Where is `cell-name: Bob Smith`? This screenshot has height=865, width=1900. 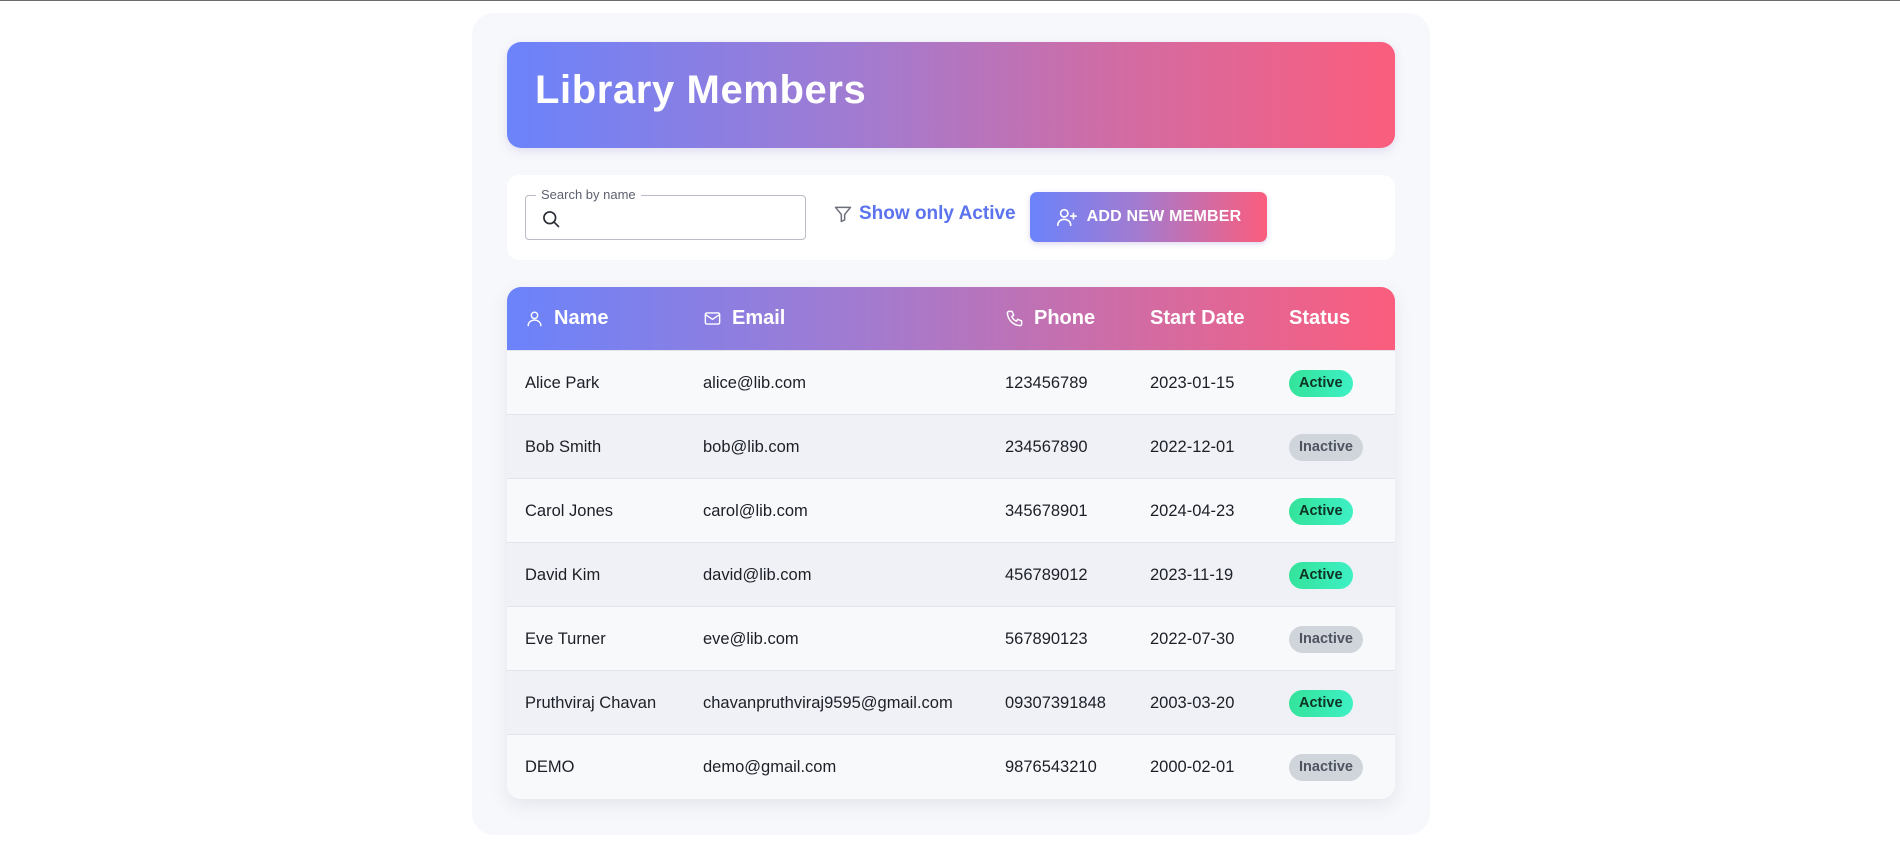 cell-name: Bob Smith is located at coordinates (563, 446).